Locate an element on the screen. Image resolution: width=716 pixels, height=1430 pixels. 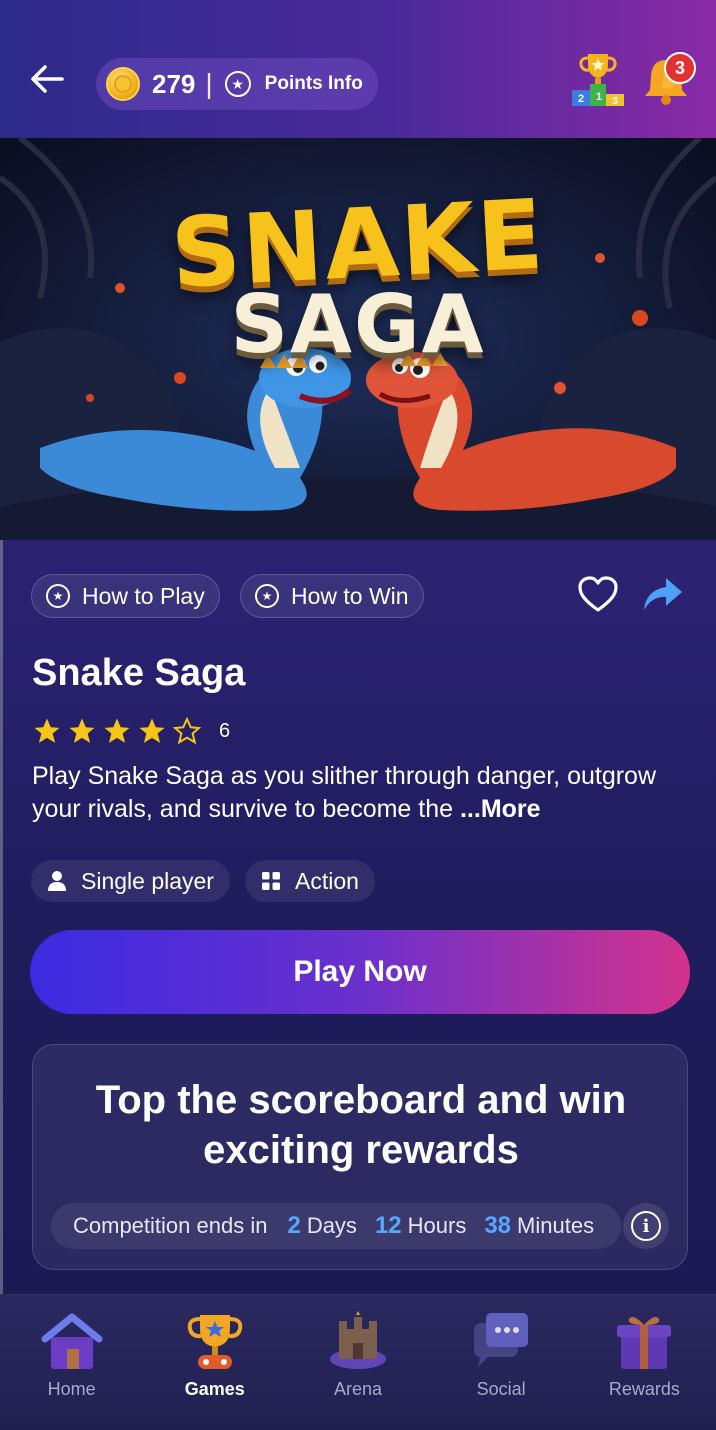
grid-icon is located at coordinates (271, 881).